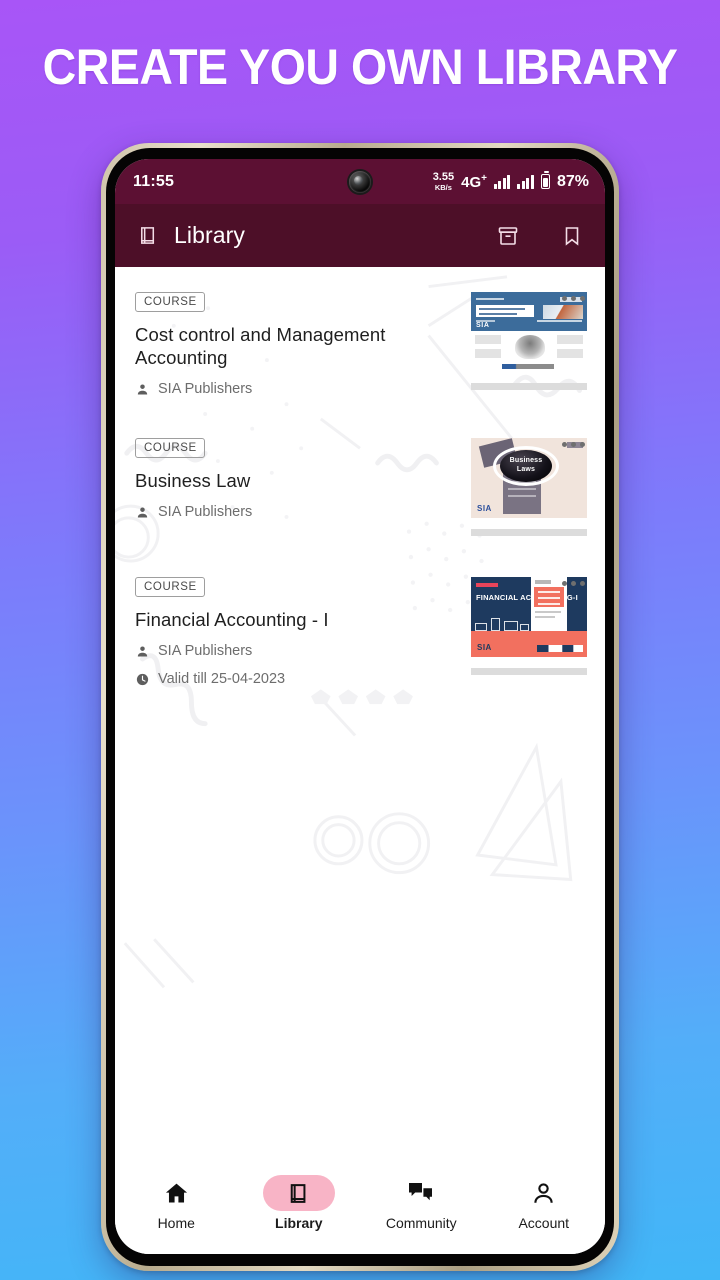  What do you see at coordinates (544, 1223) in the screenshot?
I see `nav-label-account: Account` at bounding box center [544, 1223].